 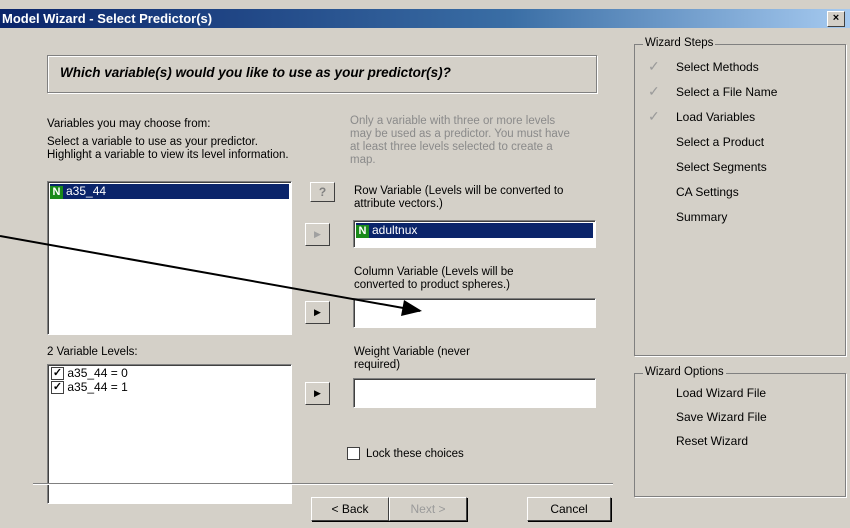 I want to click on arrow-head, so click(x=411, y=308).